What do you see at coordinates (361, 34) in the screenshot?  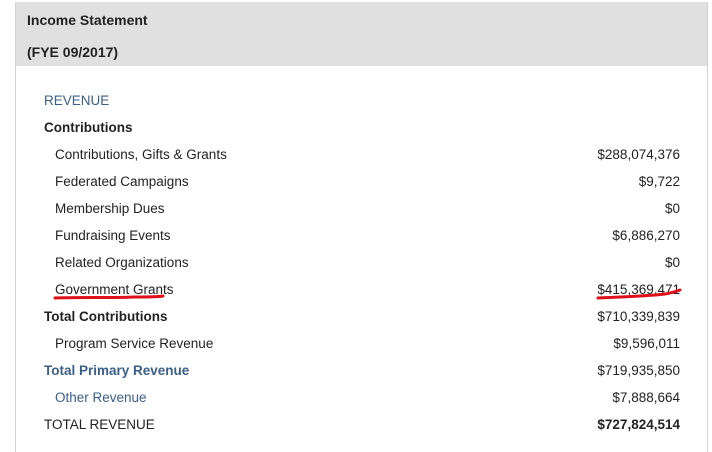 I see `panel-header: Income Statement (FYE 09/2017)` at bounding box center [361, 34].